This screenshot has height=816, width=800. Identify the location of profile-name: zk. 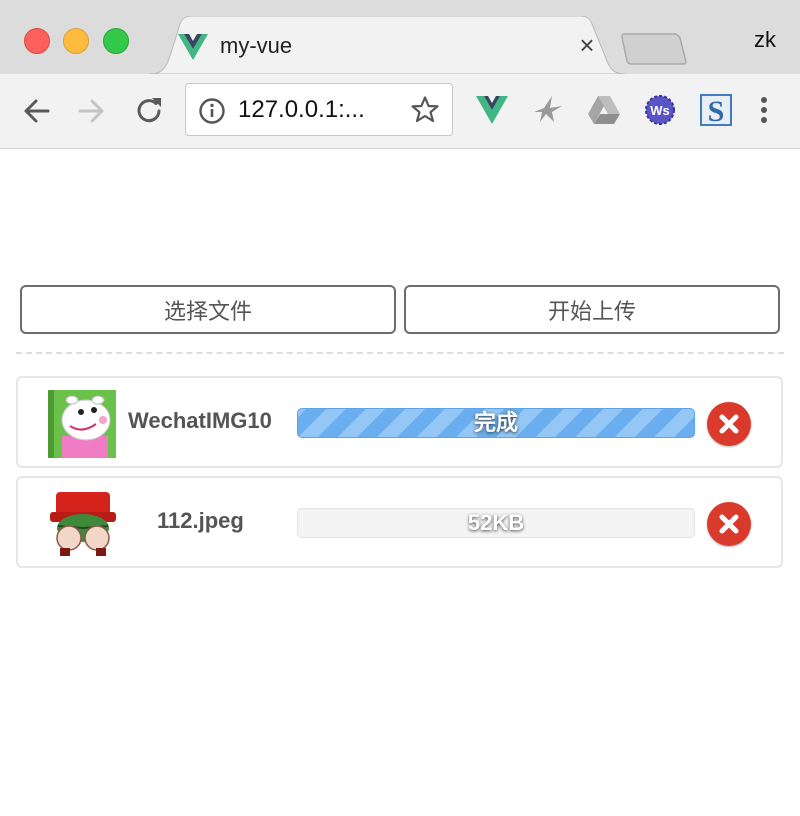
(765, 40).